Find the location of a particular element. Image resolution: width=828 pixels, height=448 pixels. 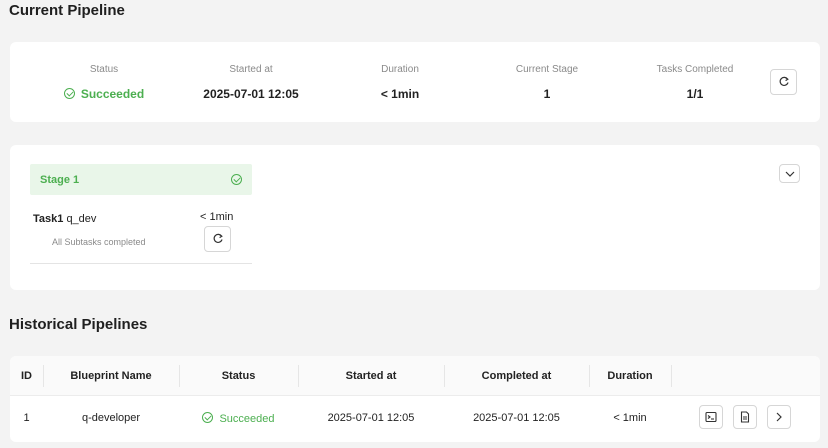

col-completed-at: Completed at is located at coordinates (516, 376).